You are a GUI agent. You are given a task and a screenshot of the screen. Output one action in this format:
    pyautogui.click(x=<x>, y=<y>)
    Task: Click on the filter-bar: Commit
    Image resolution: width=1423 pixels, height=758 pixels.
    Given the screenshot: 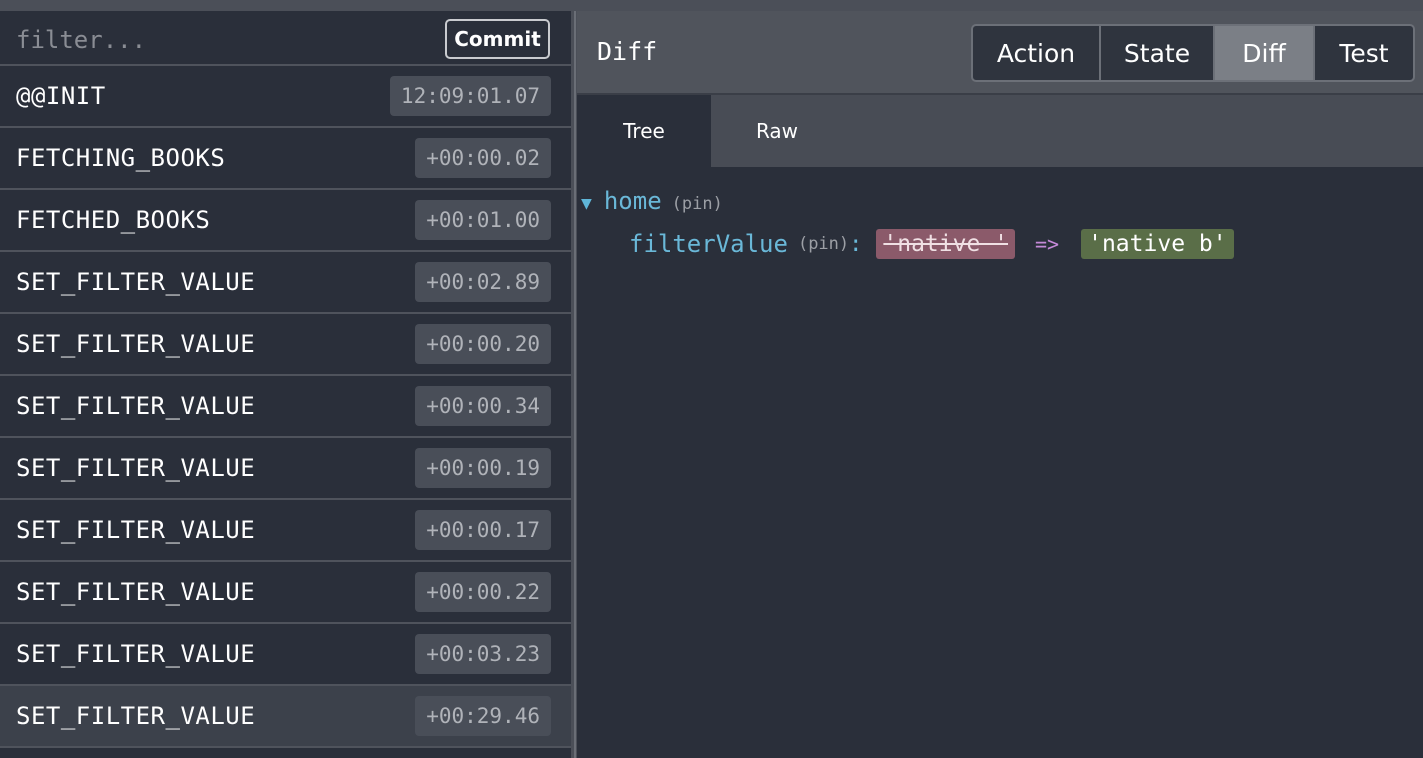 What is the action you would take?
    pyautogui.click(x=285, y=38)
    